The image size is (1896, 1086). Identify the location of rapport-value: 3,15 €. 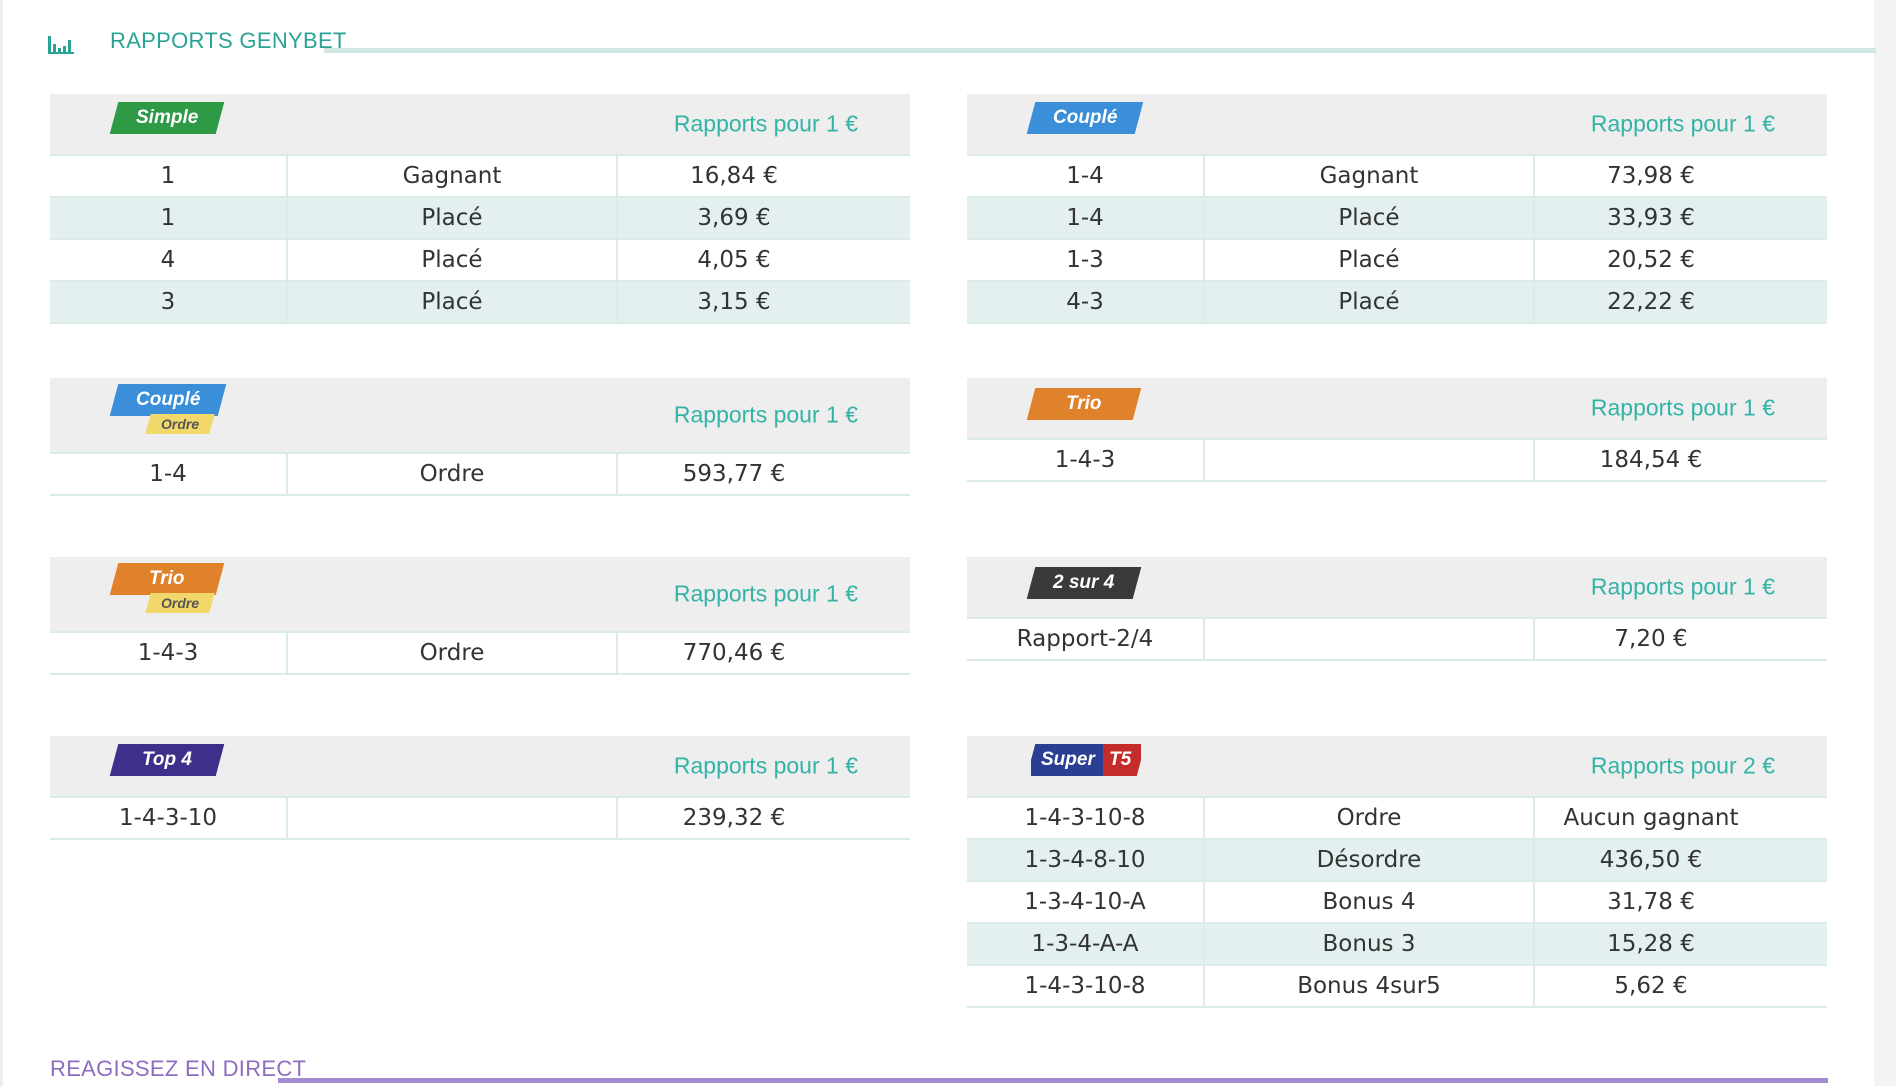
(734, 302).